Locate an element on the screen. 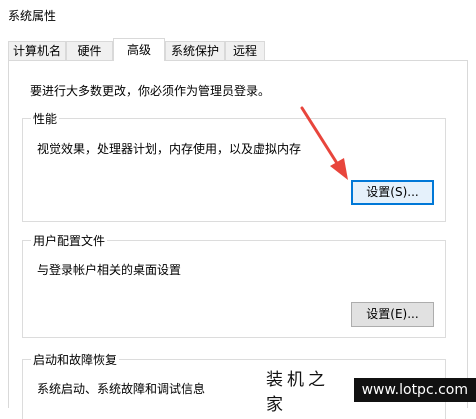  tab-hardware: 硬件 is located at coordinates (89, 50).